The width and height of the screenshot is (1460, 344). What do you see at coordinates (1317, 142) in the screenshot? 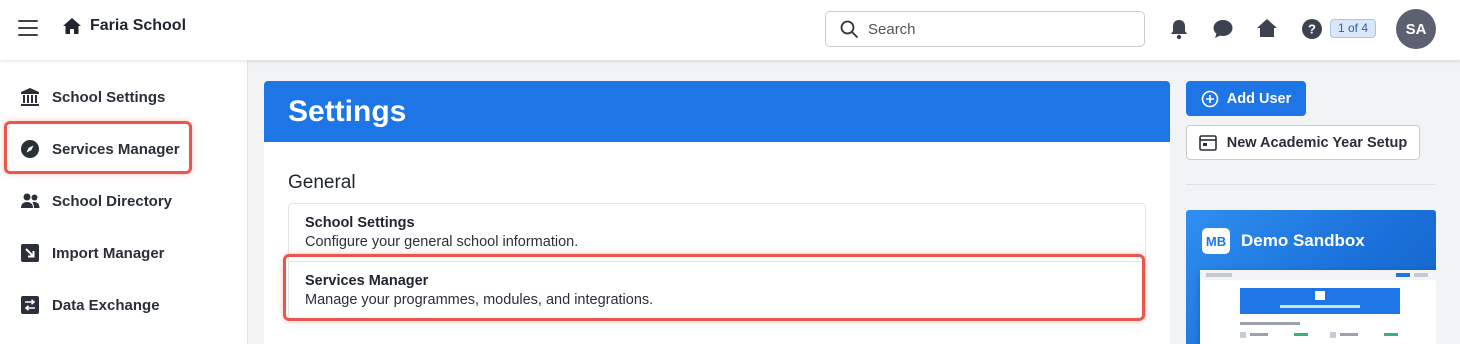
I see `new-academic-year-label: New Academic Year Setup` at bounding box center [1317, 142].